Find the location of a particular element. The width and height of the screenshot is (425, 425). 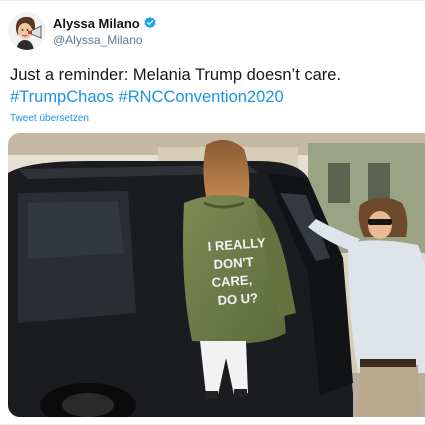

hashtag-link: #TrumpChaos is located at coordinates (62, 97).